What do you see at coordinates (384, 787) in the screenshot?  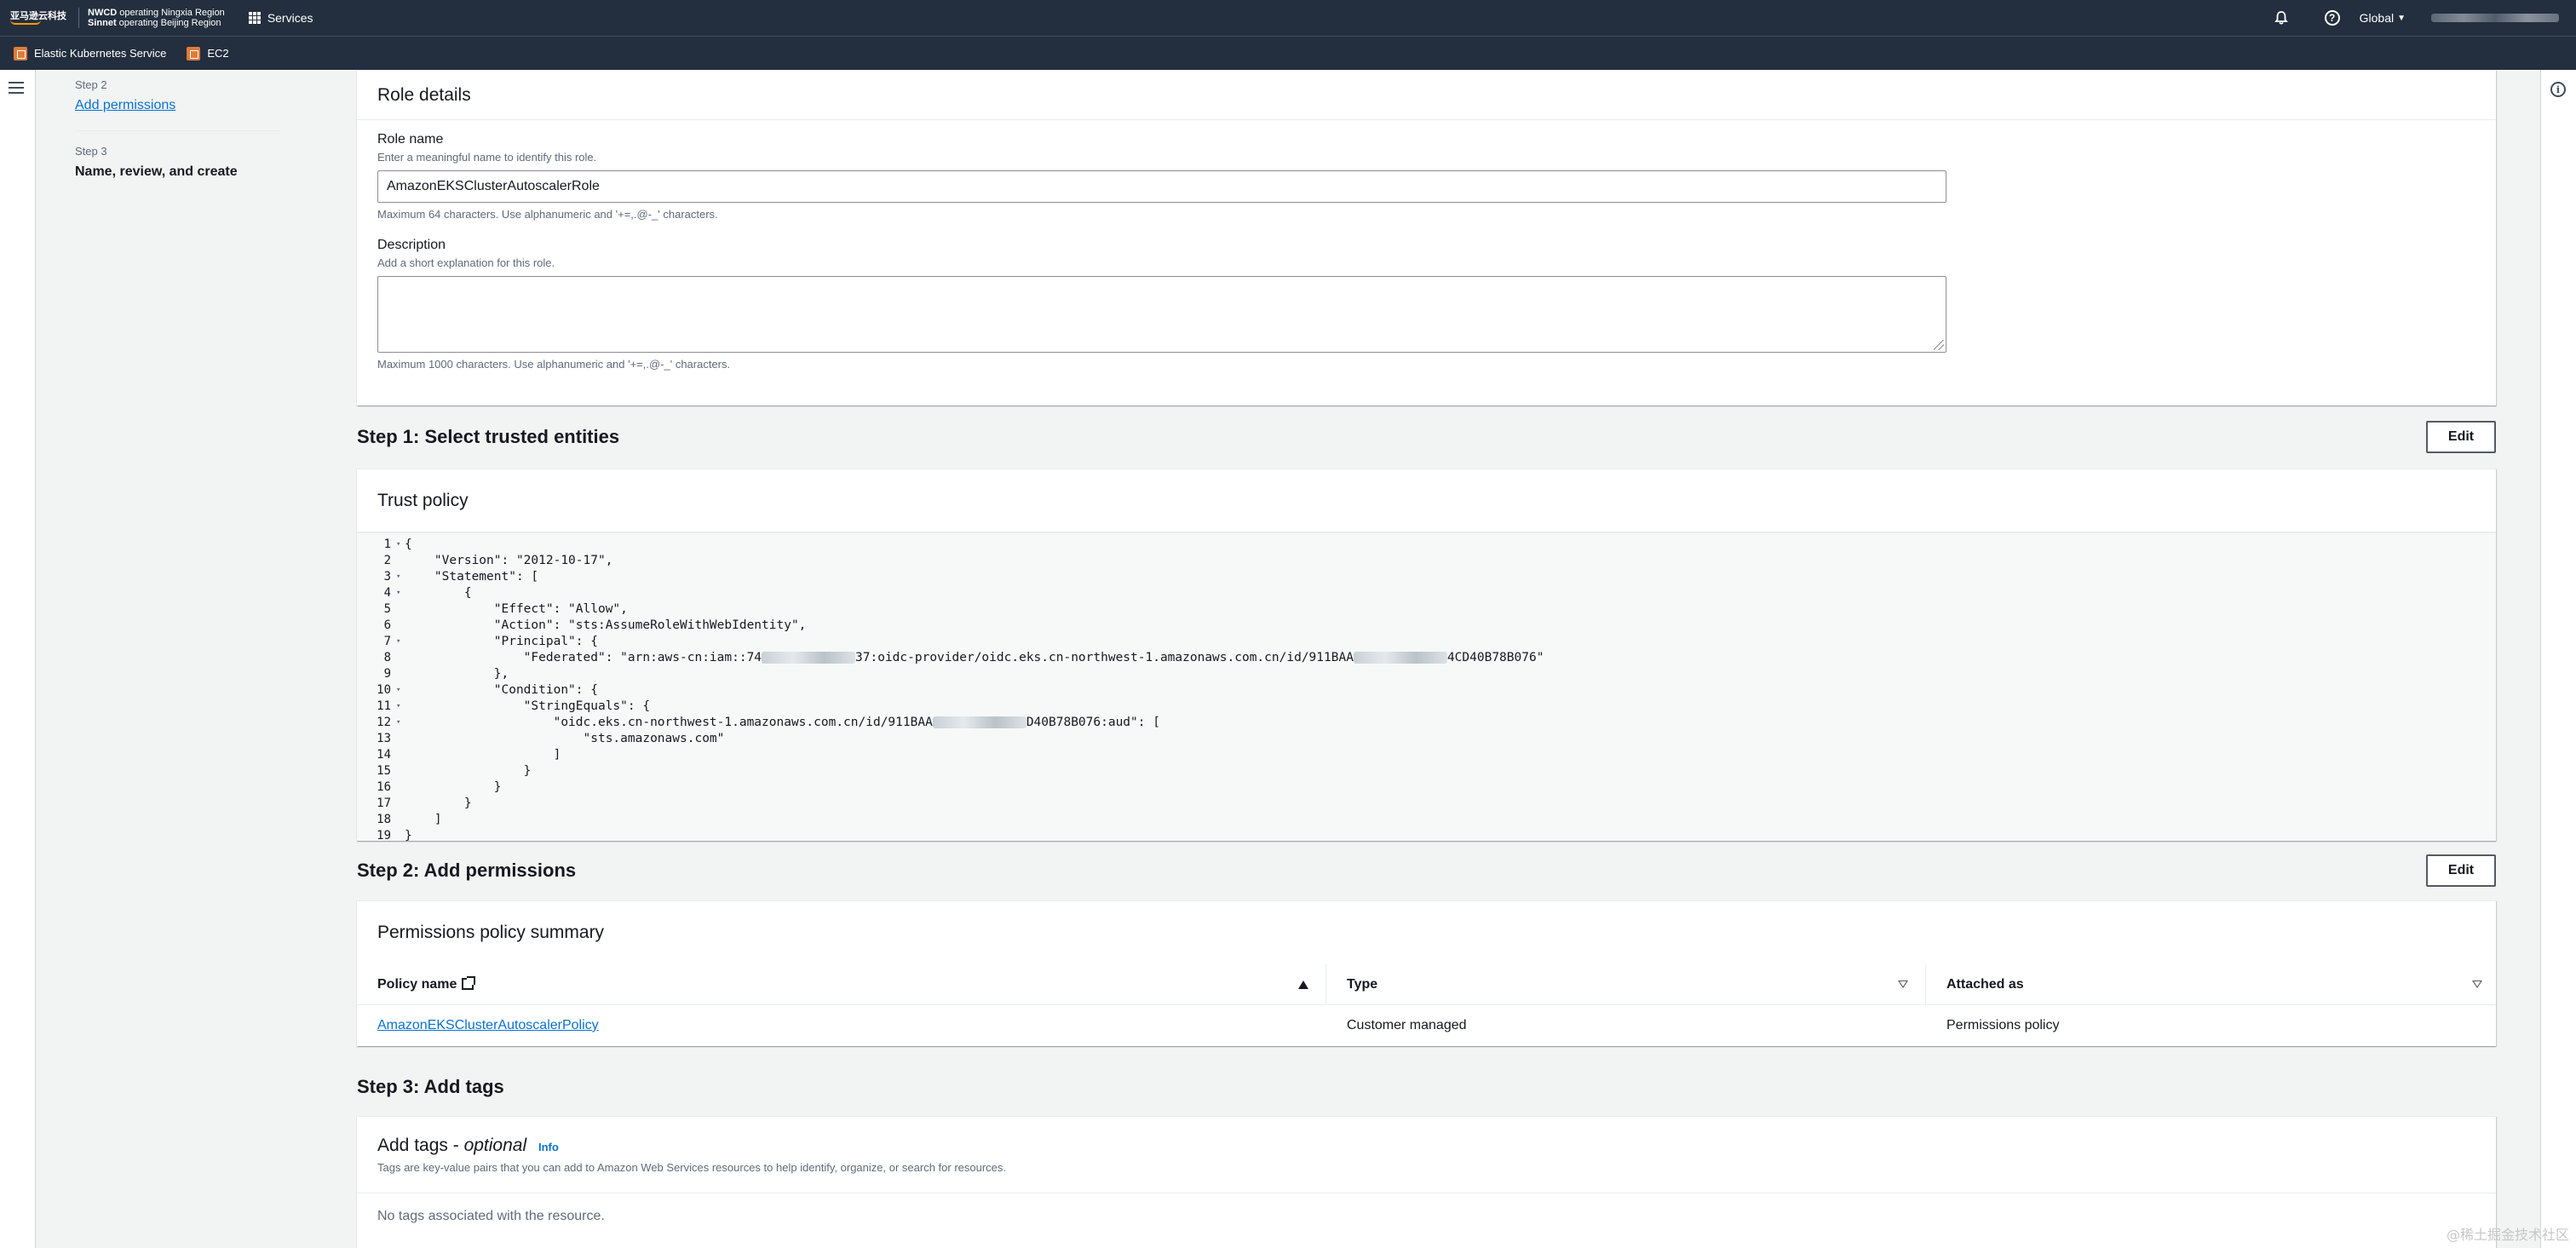 I see `line-number: 16` at bounding box center [384, 787].